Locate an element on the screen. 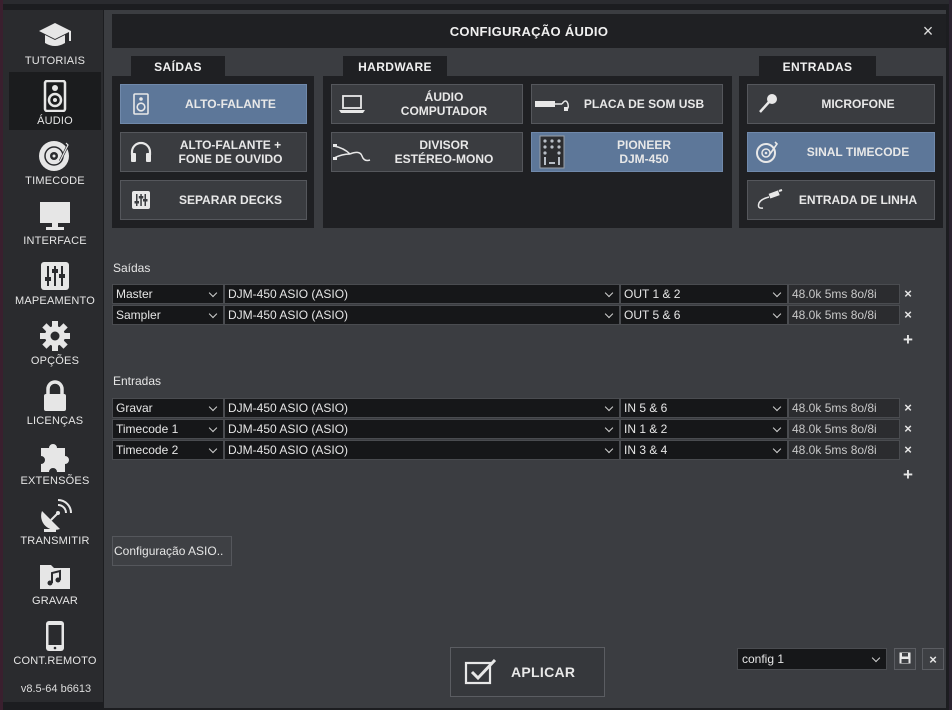 This screenshot has height=710, width=952. save-config-button is located at coordinates (905, 659).